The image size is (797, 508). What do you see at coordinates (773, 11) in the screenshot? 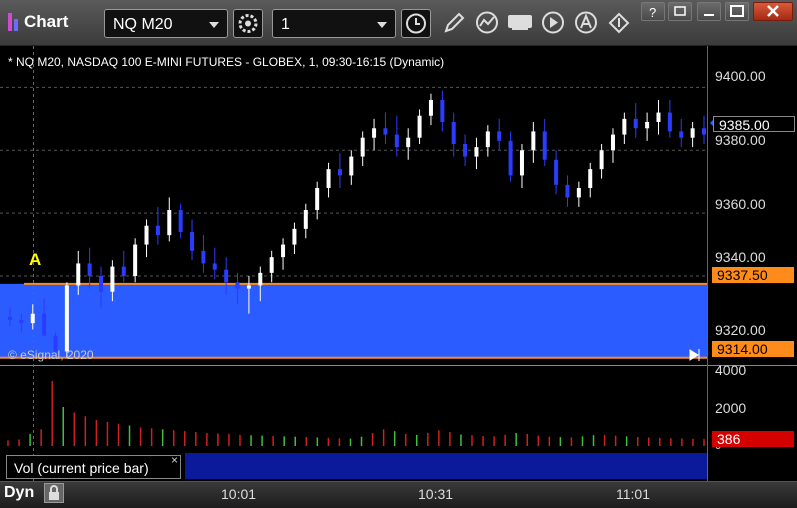
I see `close-button` at bounding box center [773, 11].